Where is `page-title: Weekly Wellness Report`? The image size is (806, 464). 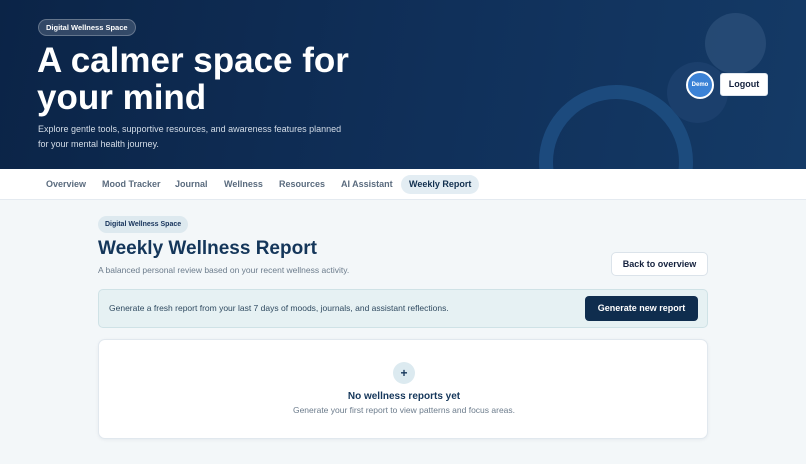
page-title: Weekly Wellness Report is located at coordinates (207, 248).